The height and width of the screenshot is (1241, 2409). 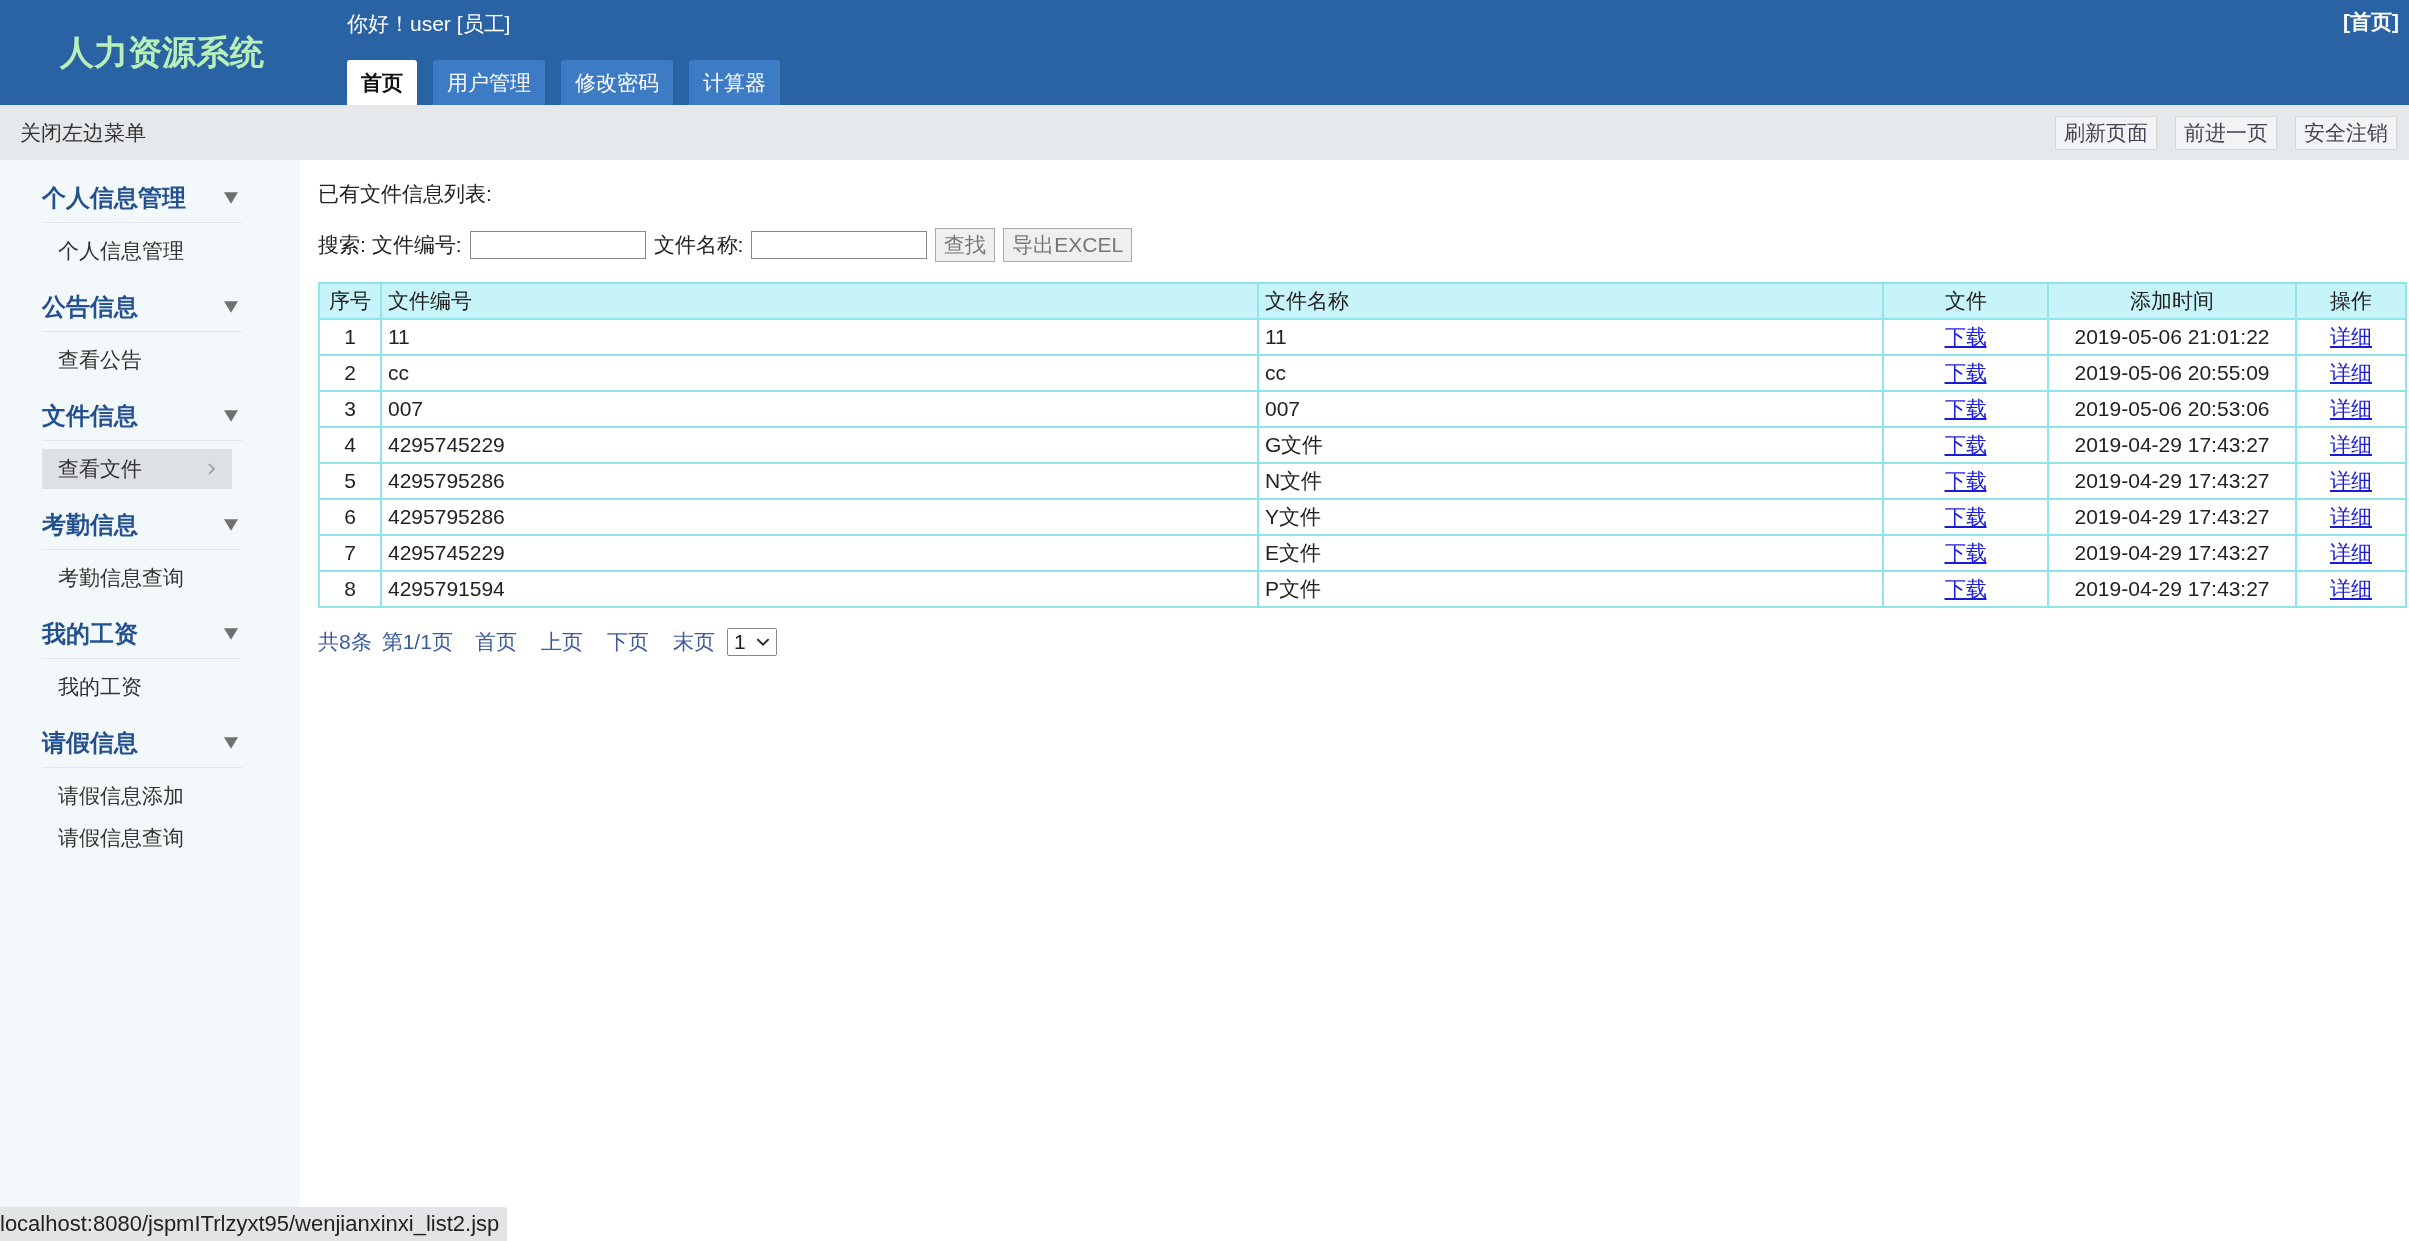 What do you see at coordinates (390, 245) in the screenshot?
I see `search-label: 搜索: 文件编号:` at bounding box center [390, 245].